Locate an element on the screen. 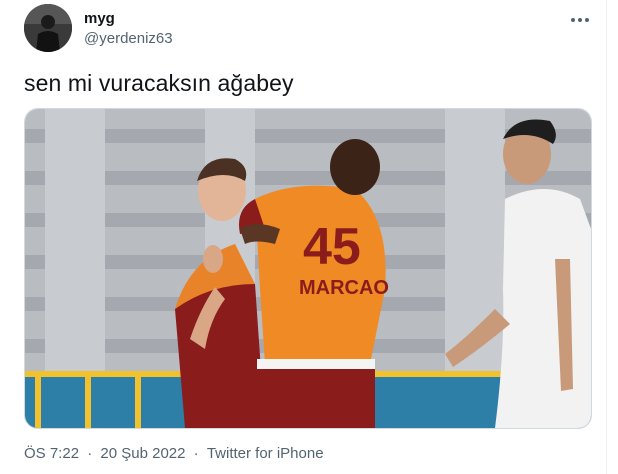  more-icon is located at coordinates (580, 20).